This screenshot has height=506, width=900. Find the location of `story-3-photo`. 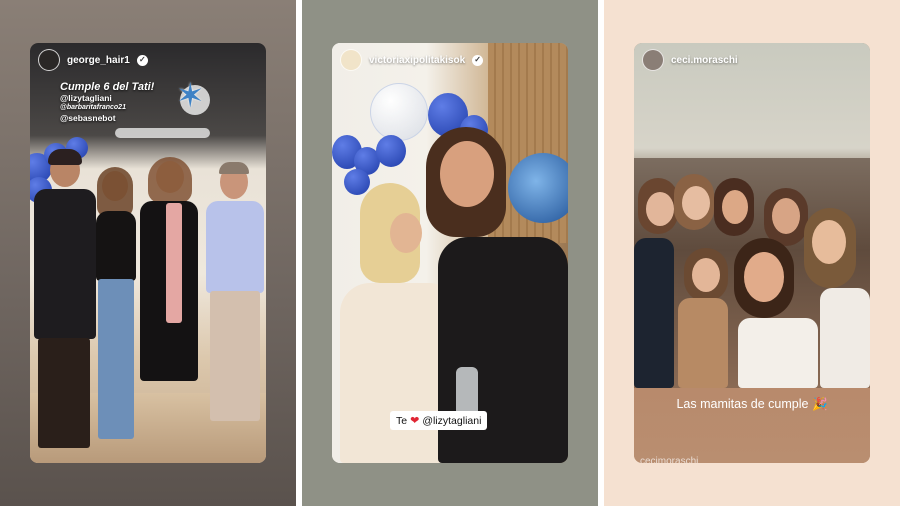

story-3-photo is located at coordinates (752, 273).